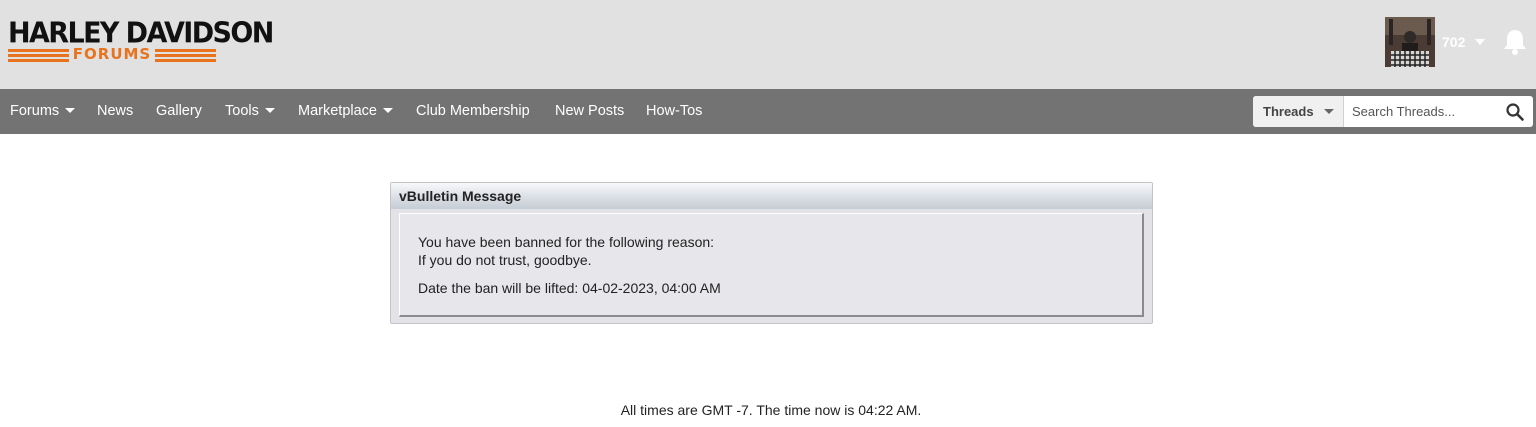 The image size is (1536, 427). What do you see at coordinates (1422, 111) in the screenshot?
I see `search-input` at bounding box center [1422, 111].